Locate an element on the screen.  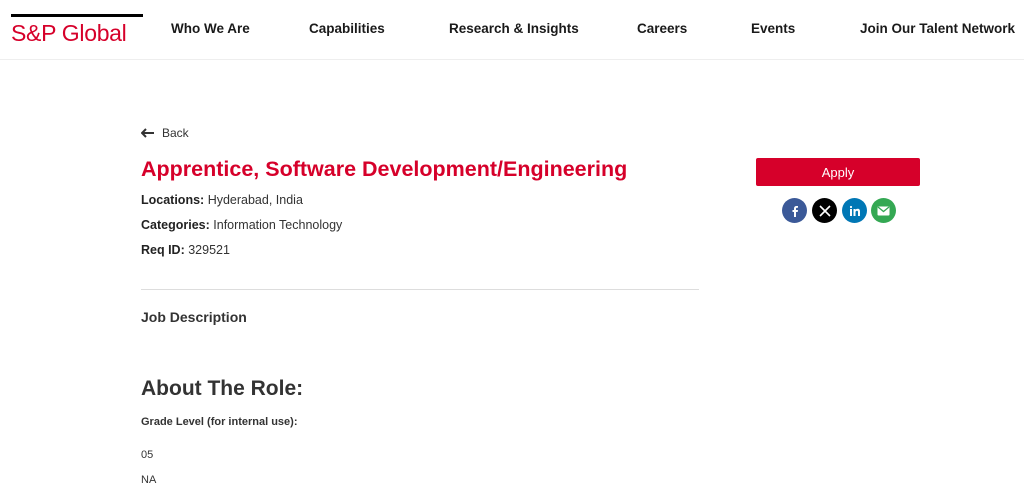
locations-value: Hyderabad, India is located at coordinates (255, 200).